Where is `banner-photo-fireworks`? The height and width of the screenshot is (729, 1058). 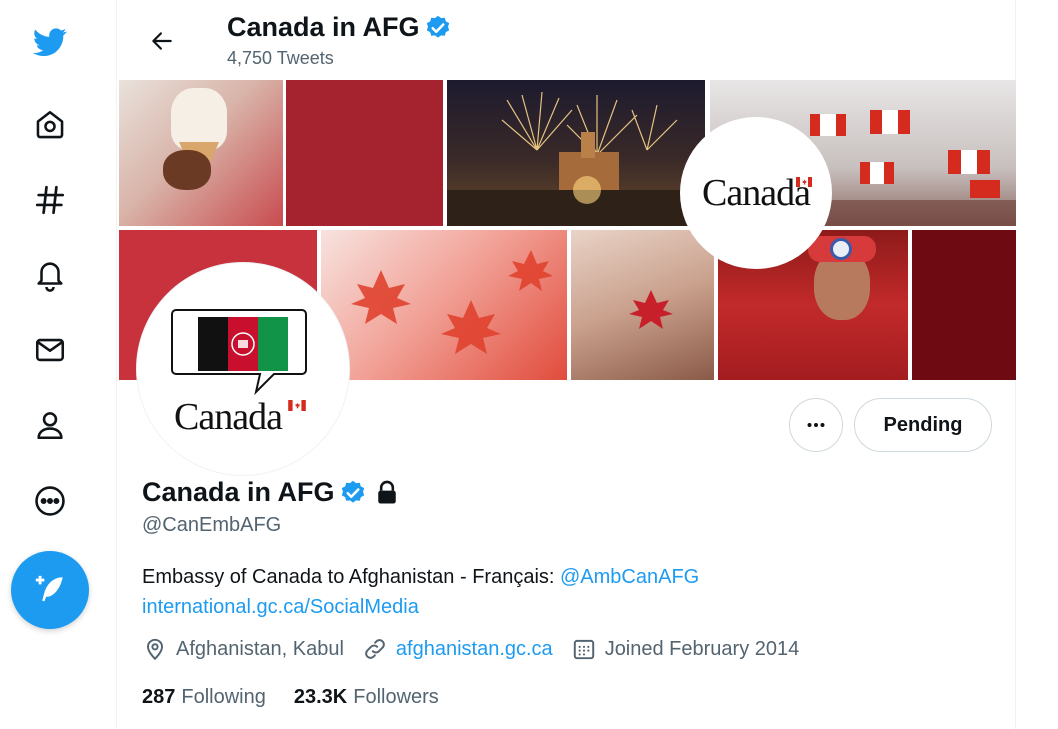 banner-photo-fireworks is located at coordinates (576, 153).